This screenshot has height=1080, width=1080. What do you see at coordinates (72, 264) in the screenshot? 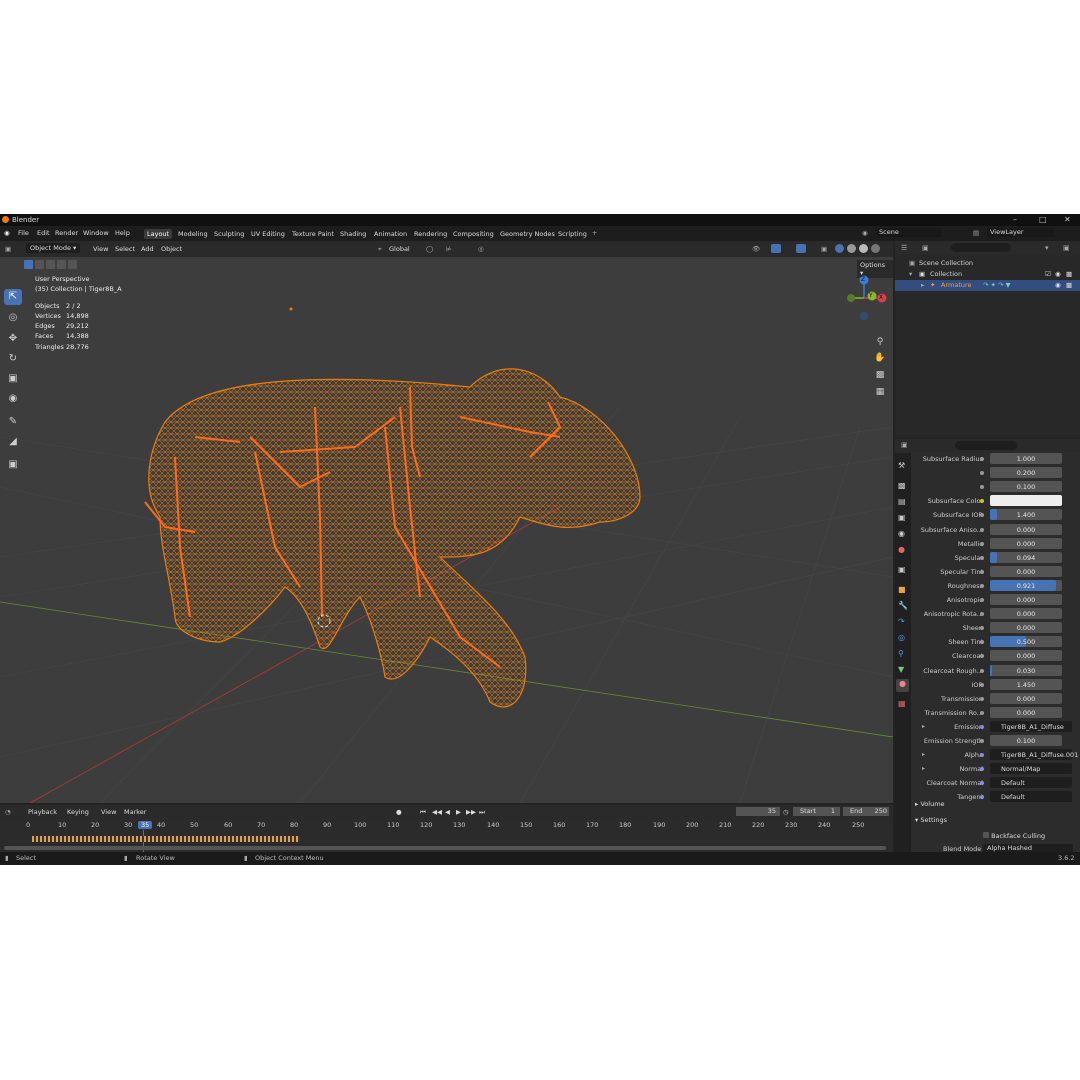
I see `select-intersect-icon` at bounding box center [72, 264].